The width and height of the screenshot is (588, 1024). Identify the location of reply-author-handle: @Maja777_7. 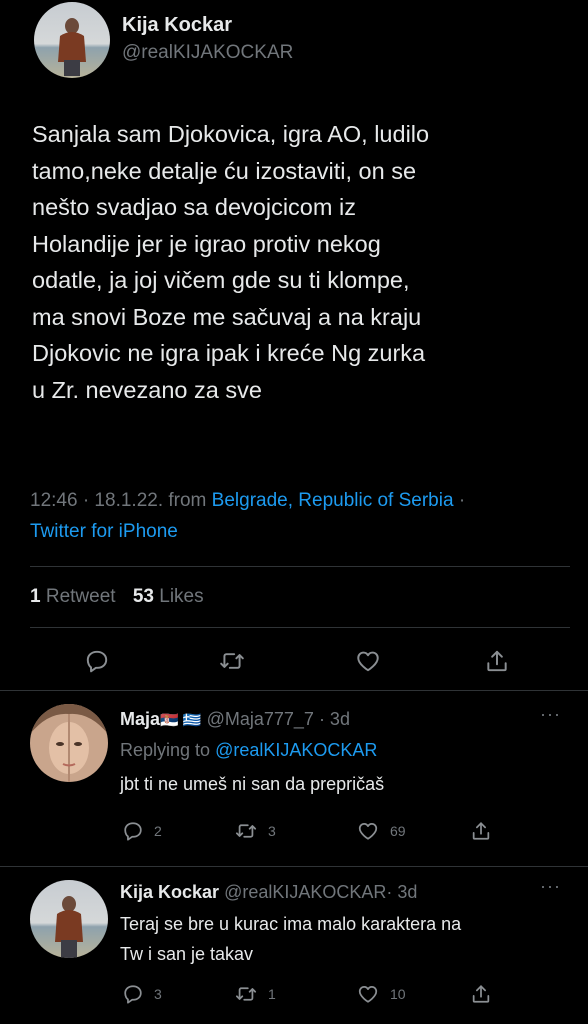
(260, 719).